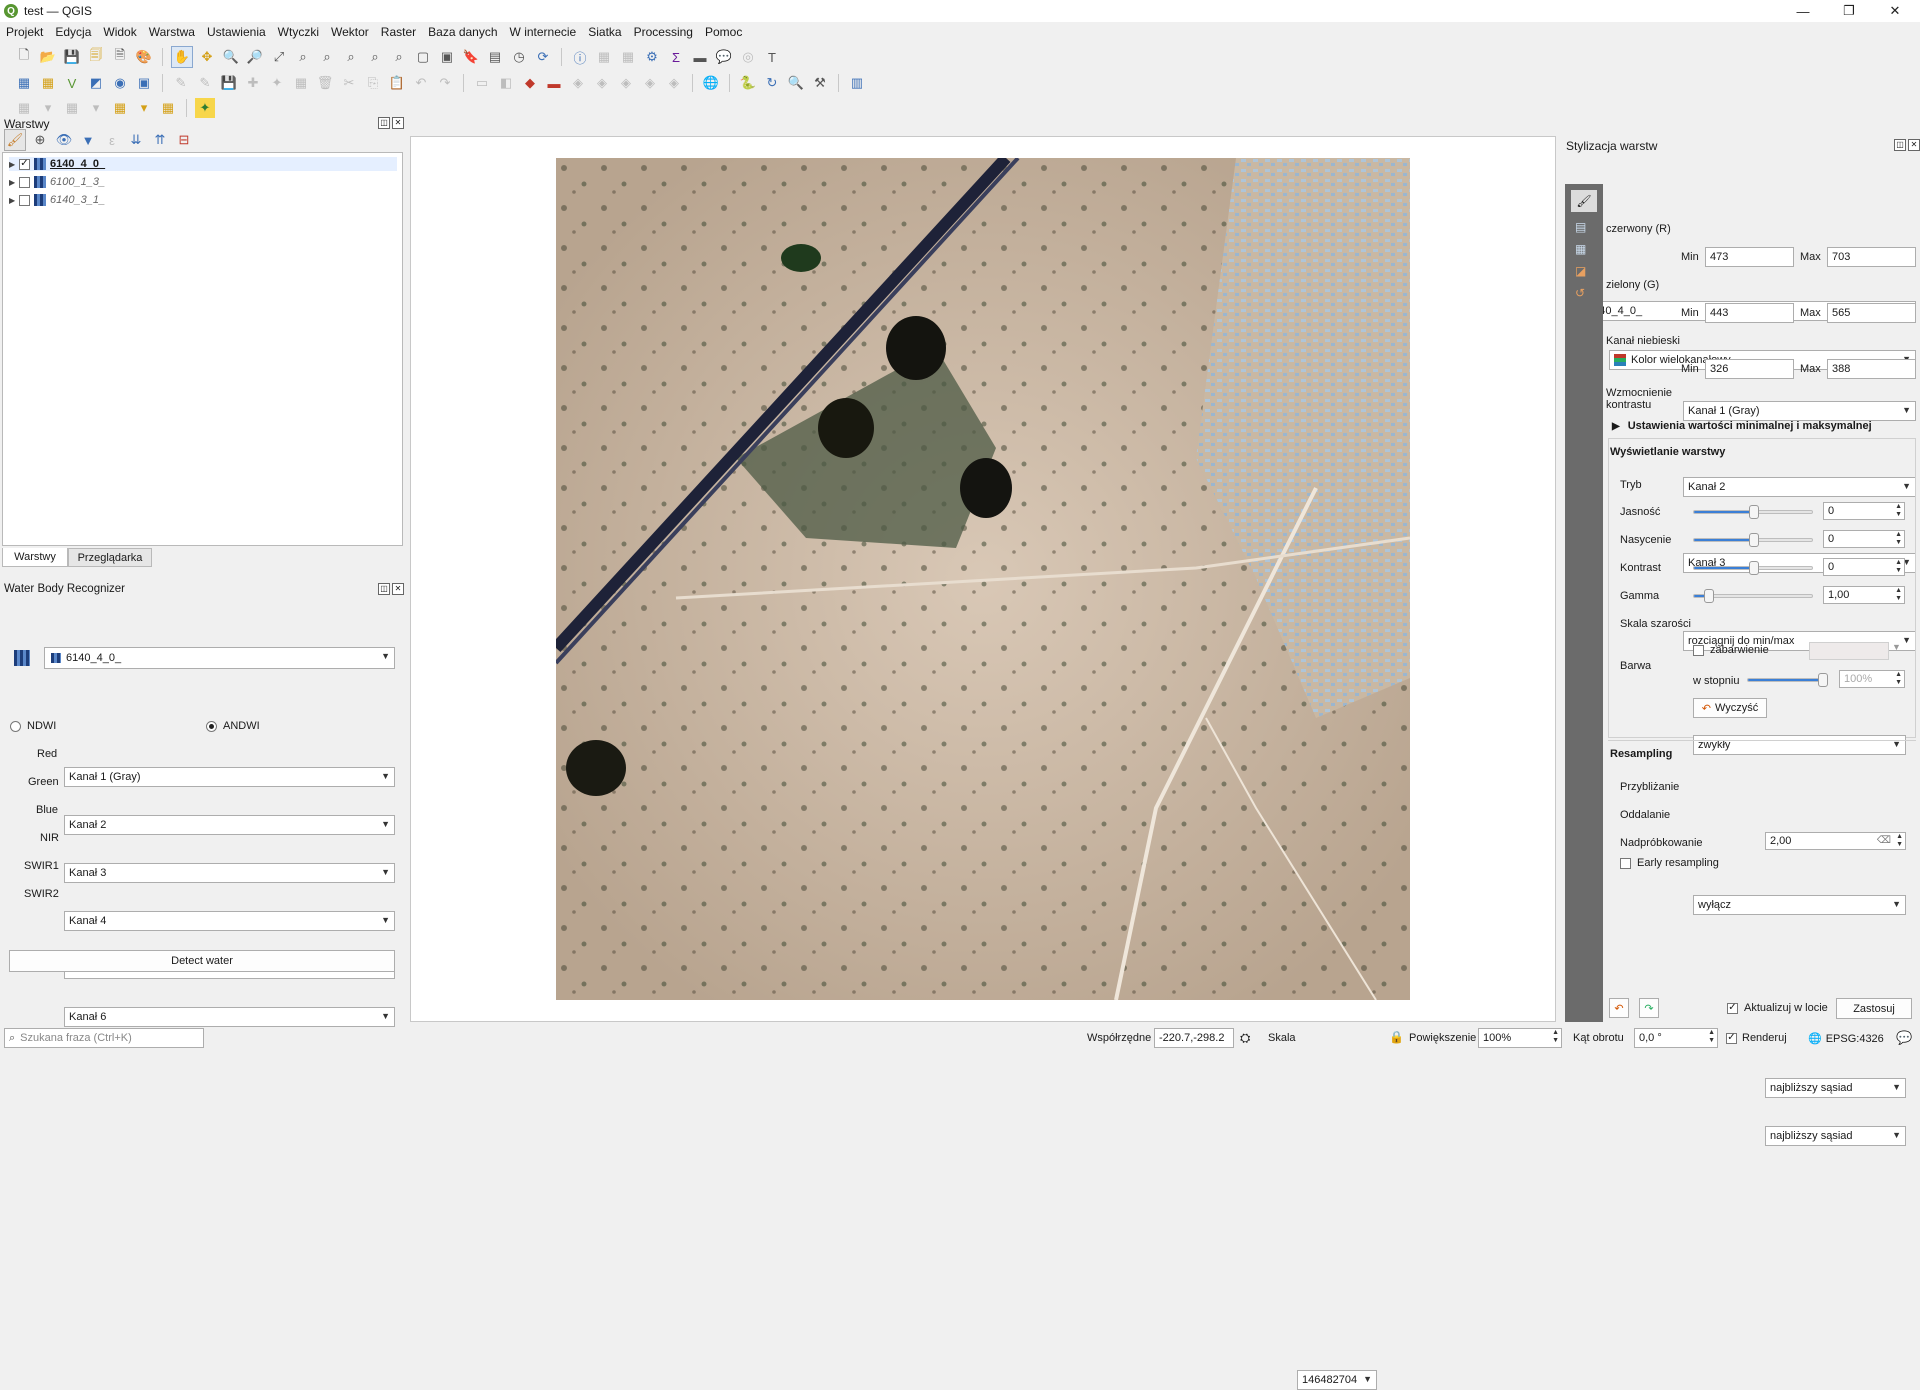 This screenshot has height=1390, width=1920. I want to click on menu-wtyczki: Wtyczki, so click(298, 32).